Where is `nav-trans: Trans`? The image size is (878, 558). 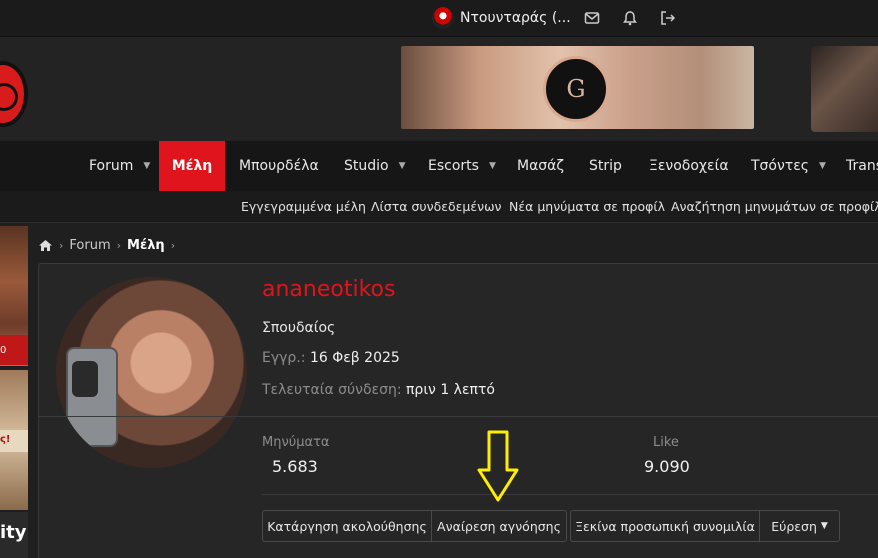
nav-trans: Trans is located at coordinates (855, 166).